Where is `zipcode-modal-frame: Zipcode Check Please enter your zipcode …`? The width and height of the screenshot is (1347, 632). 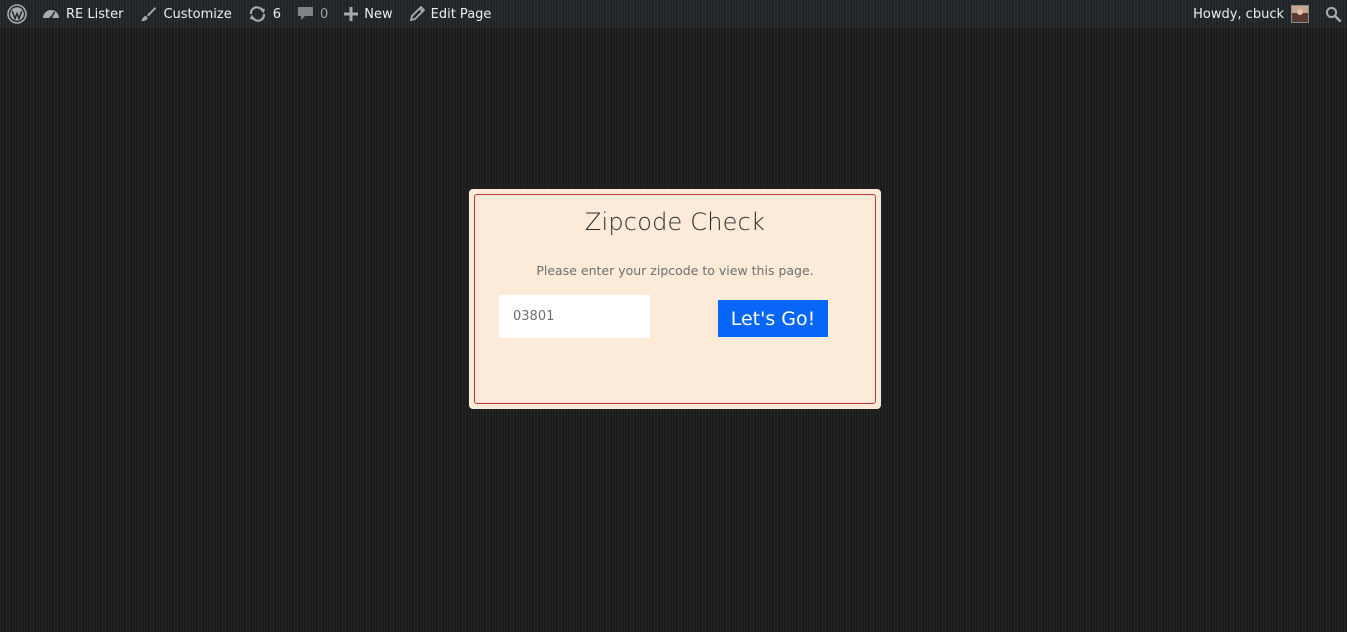
zipcode-modal-frame: Zipcode Check Please enter your zipcode … is located at coordinates (675, 299).